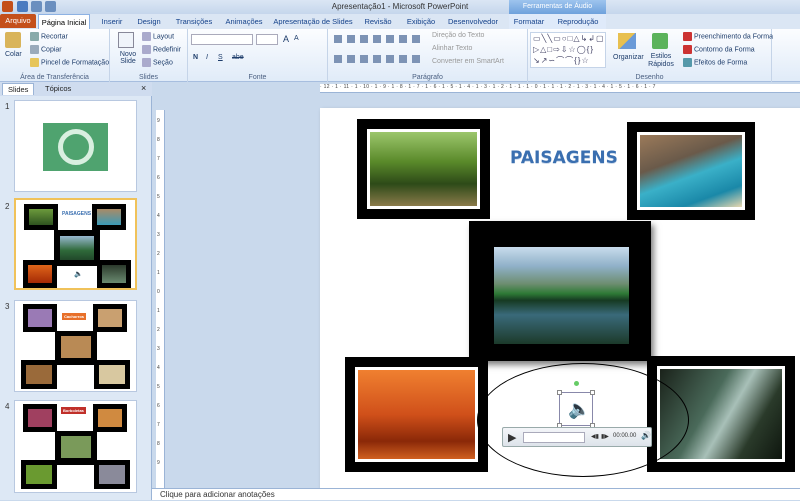 This screenshot has height=501, width=800. What do you see at coordinates (421, 21) in the screenshot?
I see `tab-view: Exibição` at bounding box center [421, 21].